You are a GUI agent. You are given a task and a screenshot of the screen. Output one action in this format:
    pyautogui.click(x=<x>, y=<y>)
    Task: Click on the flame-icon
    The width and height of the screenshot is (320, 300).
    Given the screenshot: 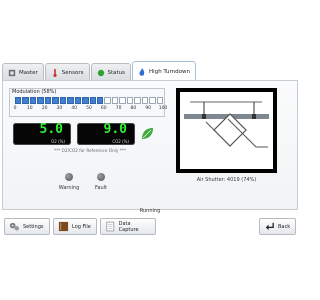 What is the action you would take?
    pyautogui.click(x=142, y=71)
    